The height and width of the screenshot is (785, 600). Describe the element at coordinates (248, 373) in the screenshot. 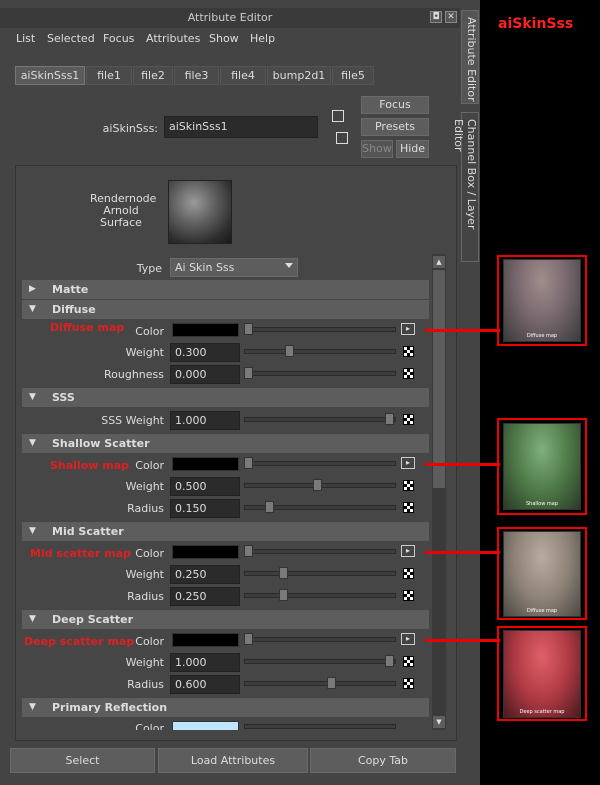

I see `diffuse-roughness-handle` at that location.